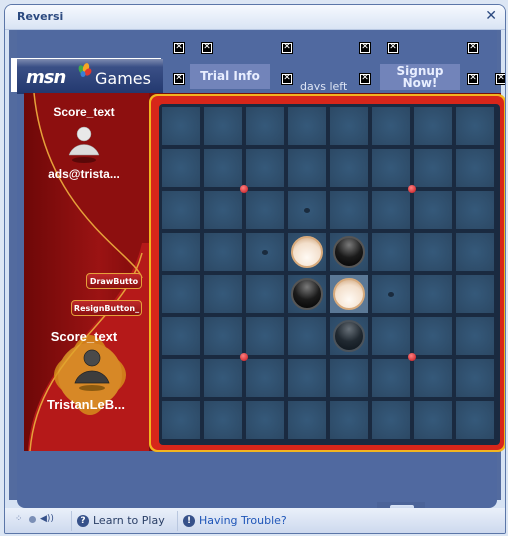 This screenshot has width=508, height=536. I want to click on player-score-text: Score_text, so click(84, 336).